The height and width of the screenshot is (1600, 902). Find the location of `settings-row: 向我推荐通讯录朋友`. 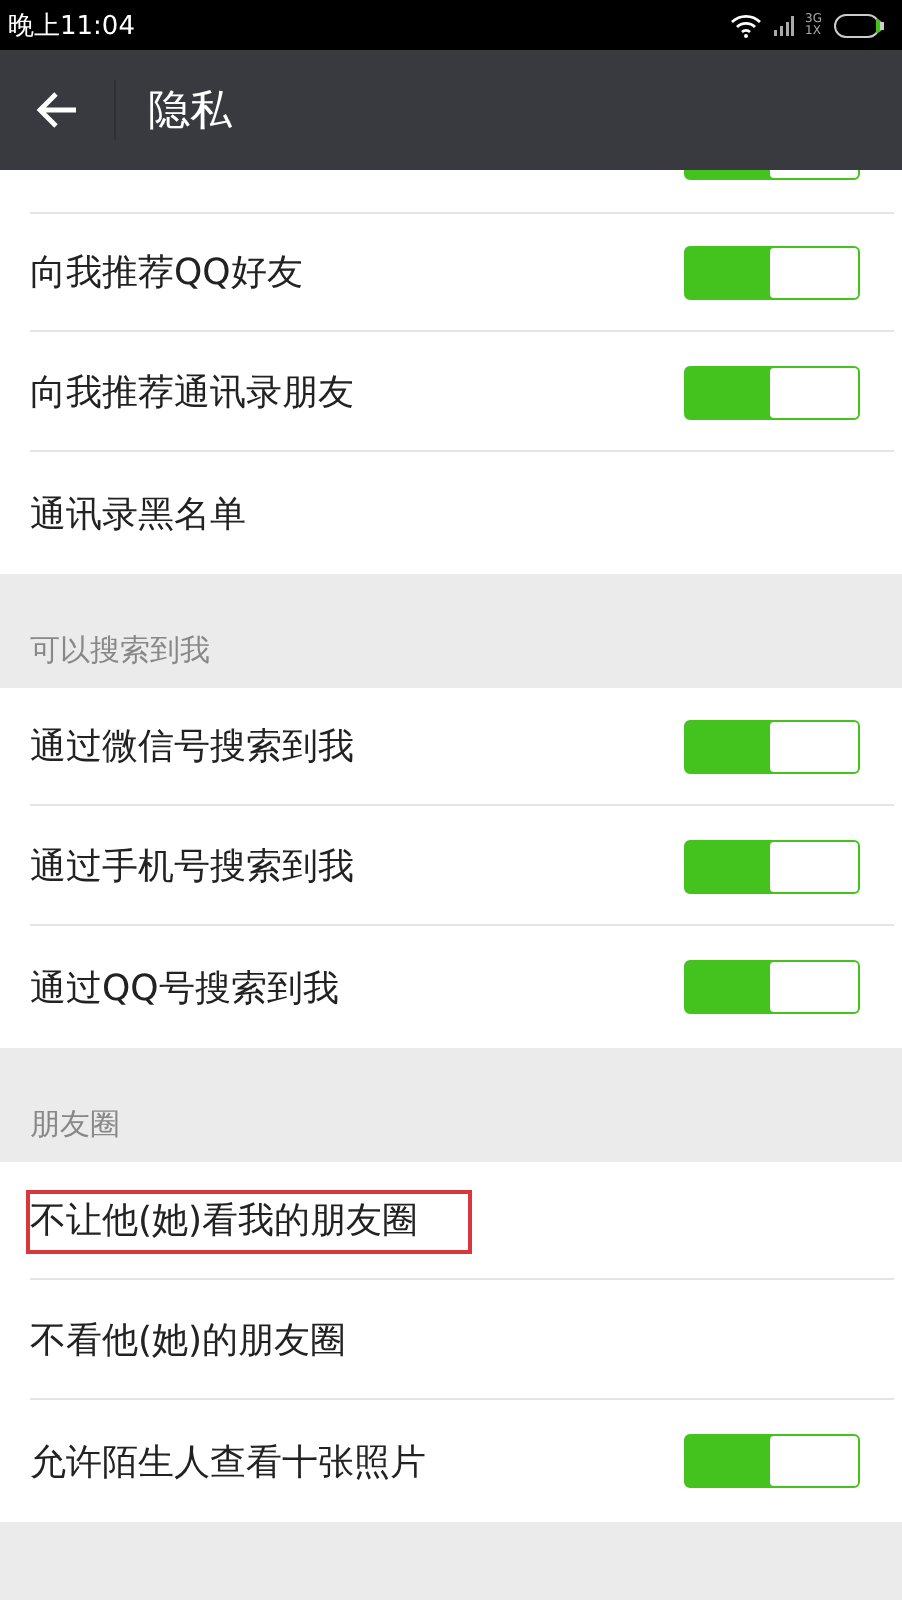

settings-row: 向我推荐通讯录朋友 is located at coordinates (451, 394).